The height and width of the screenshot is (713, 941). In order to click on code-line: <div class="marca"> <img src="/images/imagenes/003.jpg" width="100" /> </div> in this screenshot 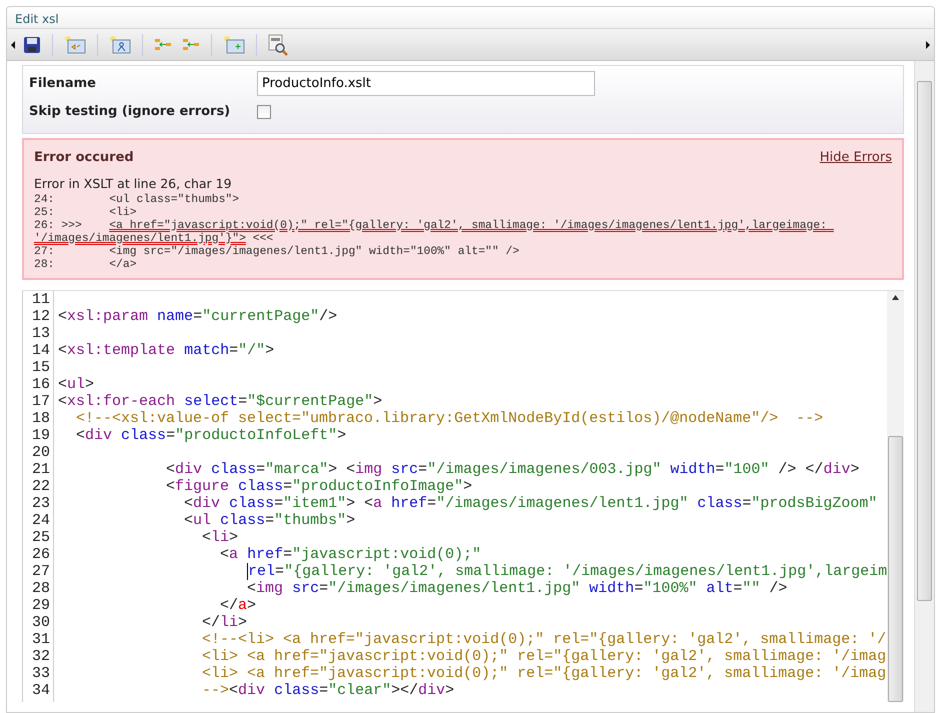, I will do `click(512, 469)`.